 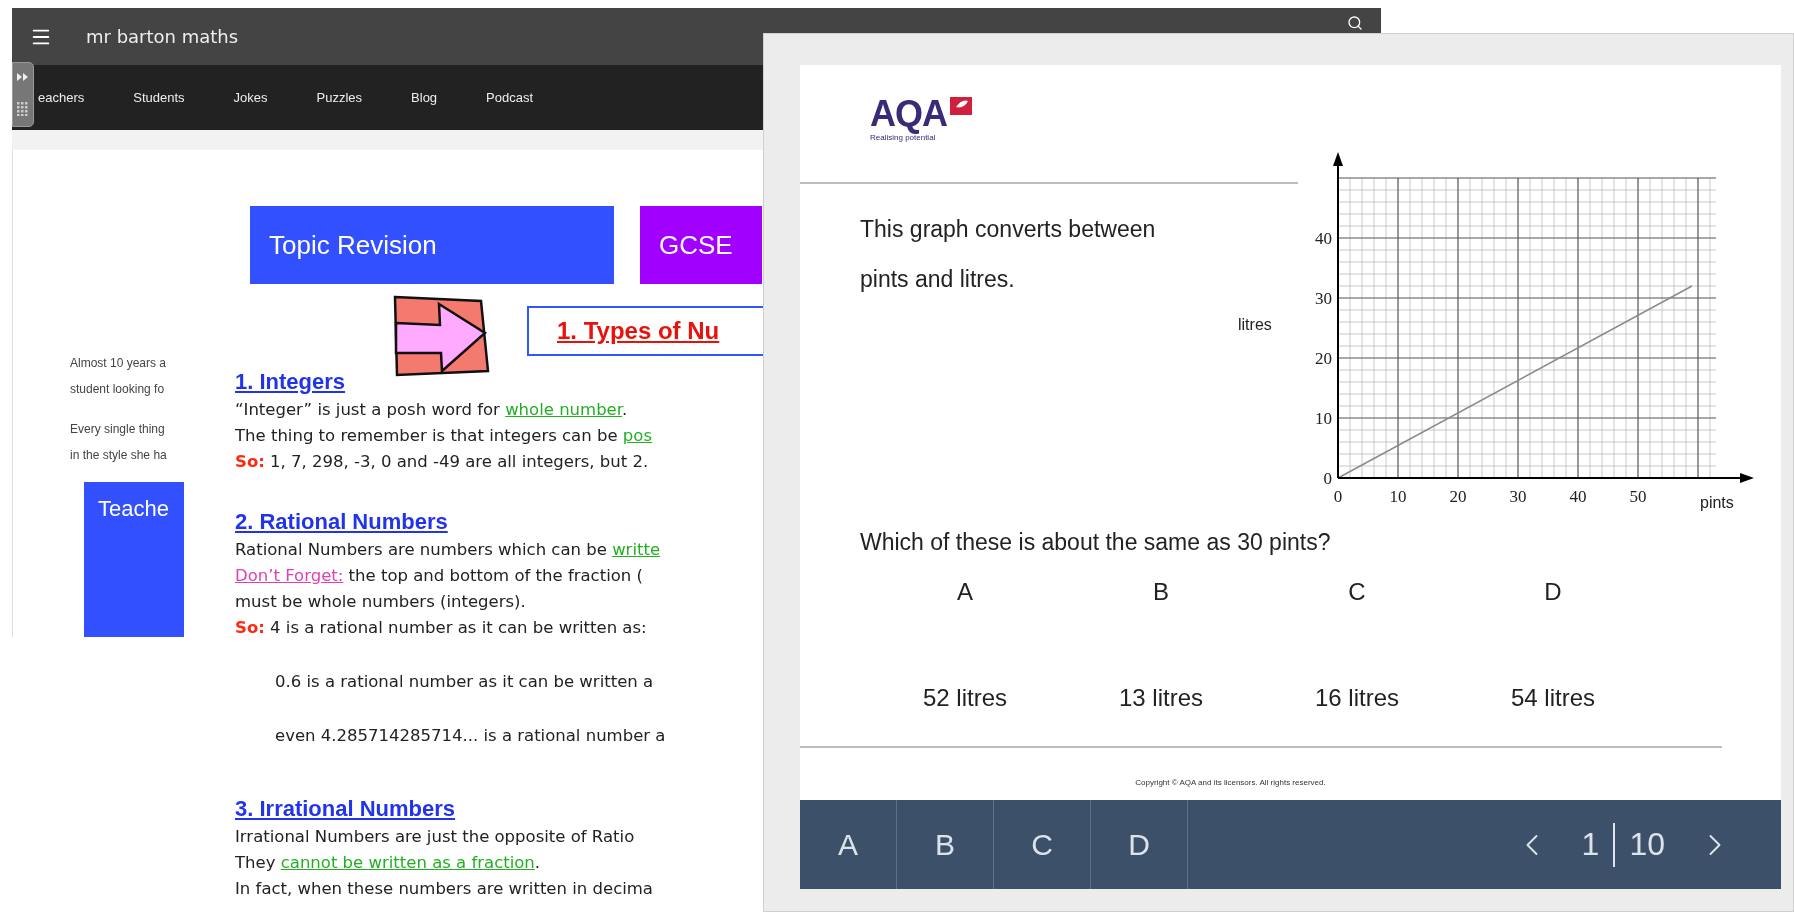 I want to click on text-line: So: 4 is a rational number as it can be written as:, so click(x=441, y=628).